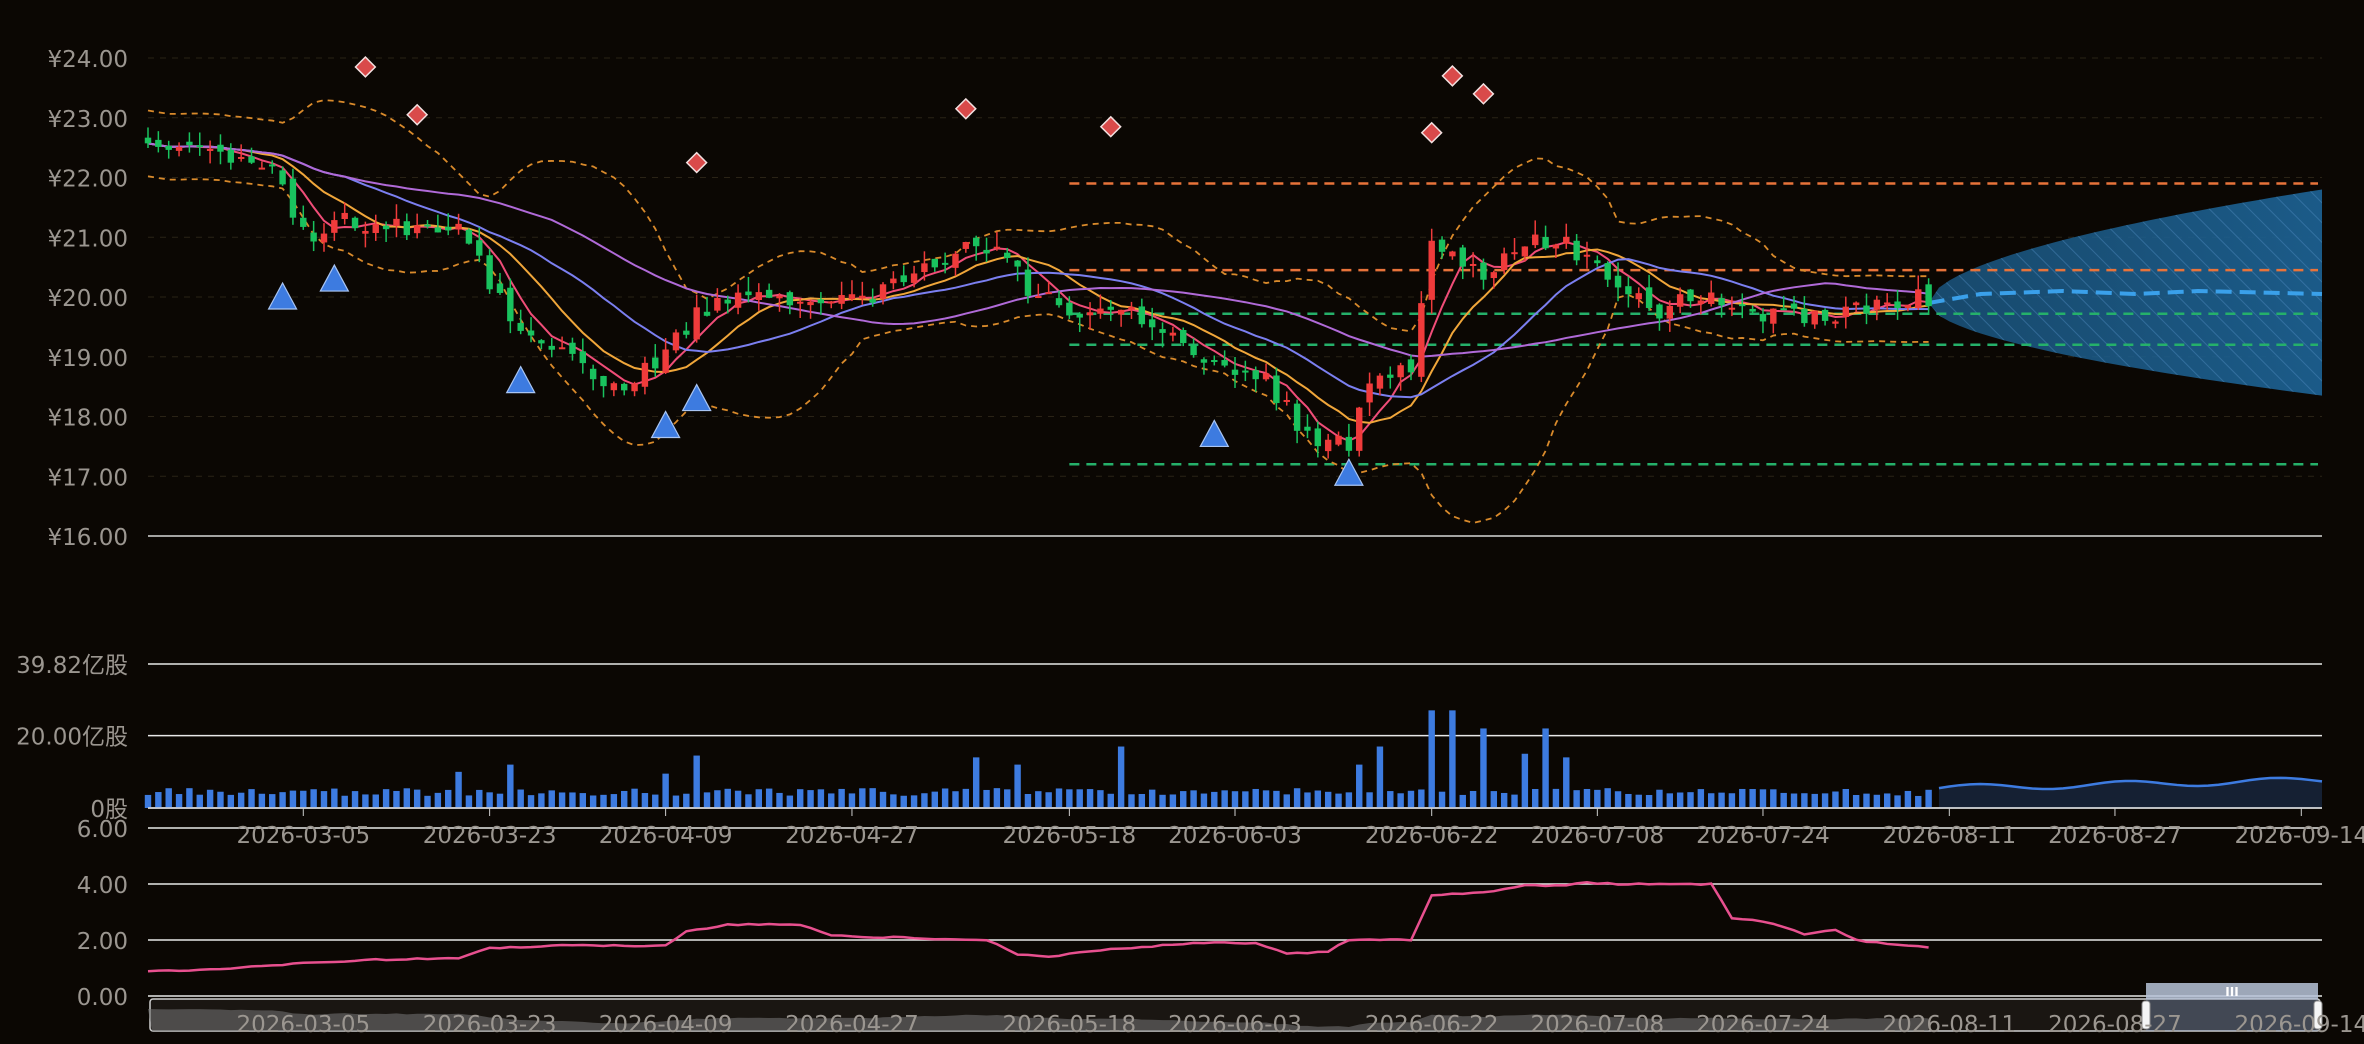  Describe the element at coordinates (1070, 836) in the screenshot. I see `x-tick-label: 2026-05-18` at that location.